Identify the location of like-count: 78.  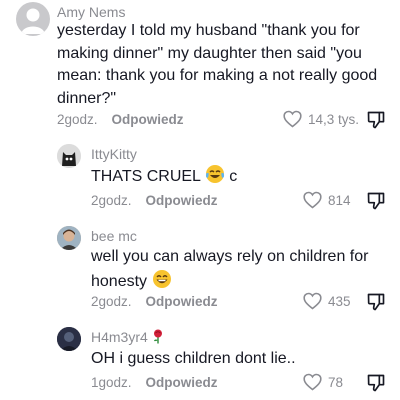
(336, 382).